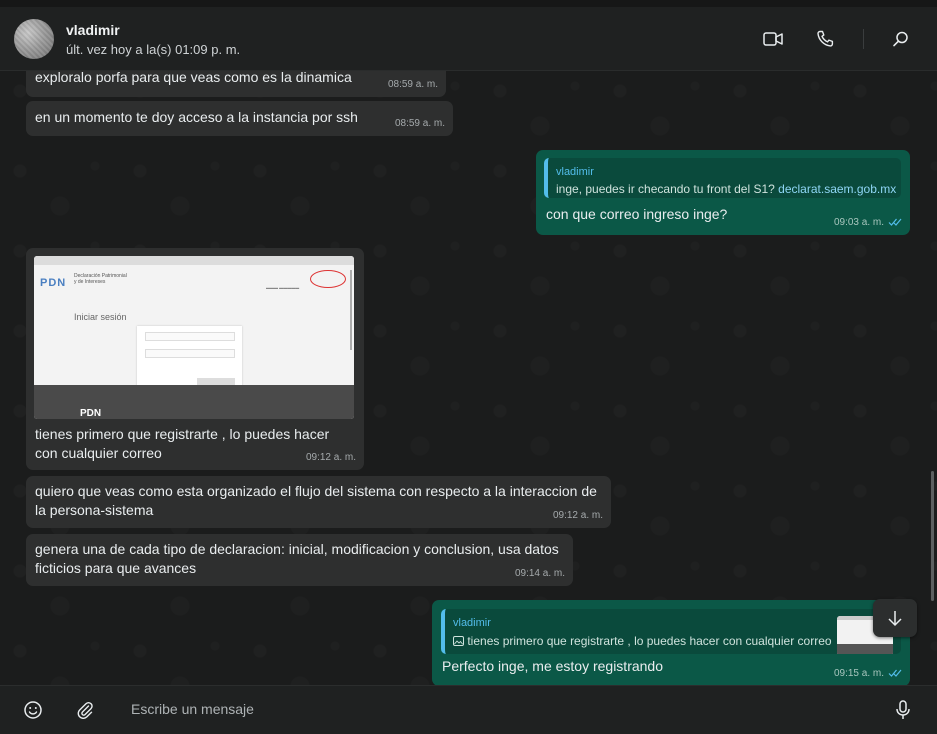 Image resolution: width=937 pixels, height=734 pixels. I want to click on emoji-button, so click(33, 710).